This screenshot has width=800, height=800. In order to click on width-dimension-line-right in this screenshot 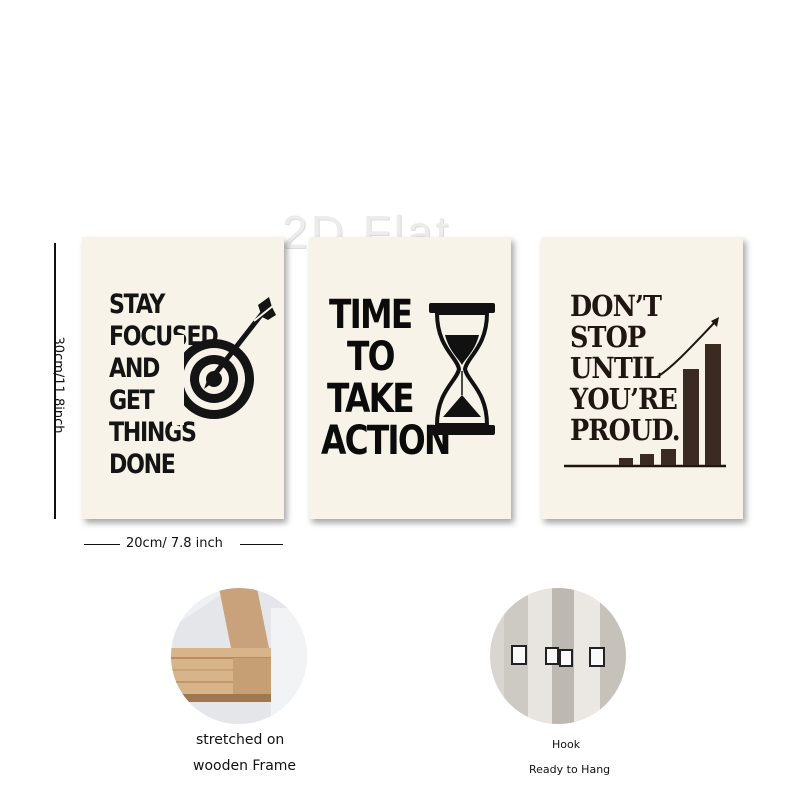, I will do `click(261, 544)`.